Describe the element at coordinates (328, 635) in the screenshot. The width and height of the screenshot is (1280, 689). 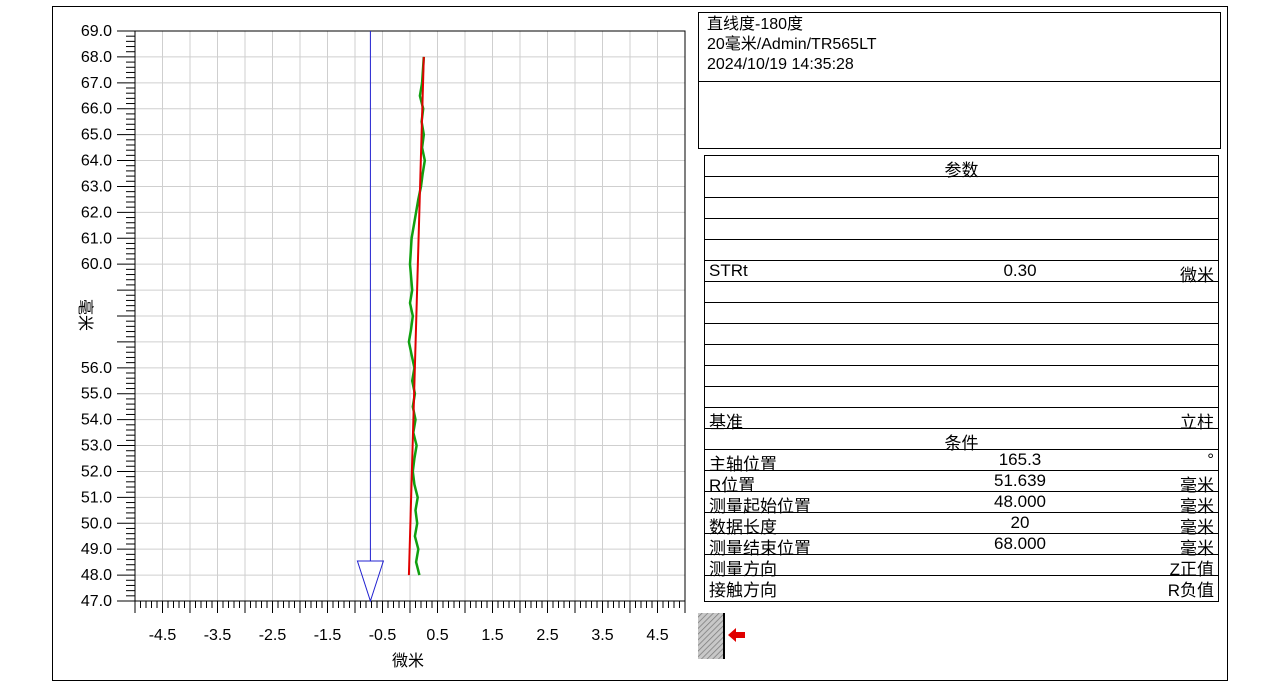
I see `x-tick-label: -1.5` at that location.